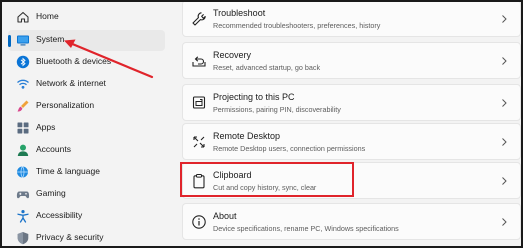  What do you see at coordinates (265, 187) in the screenshot?
I see `card-description: Cut and copy history, sync, clear` at bounding box center [265, 187].